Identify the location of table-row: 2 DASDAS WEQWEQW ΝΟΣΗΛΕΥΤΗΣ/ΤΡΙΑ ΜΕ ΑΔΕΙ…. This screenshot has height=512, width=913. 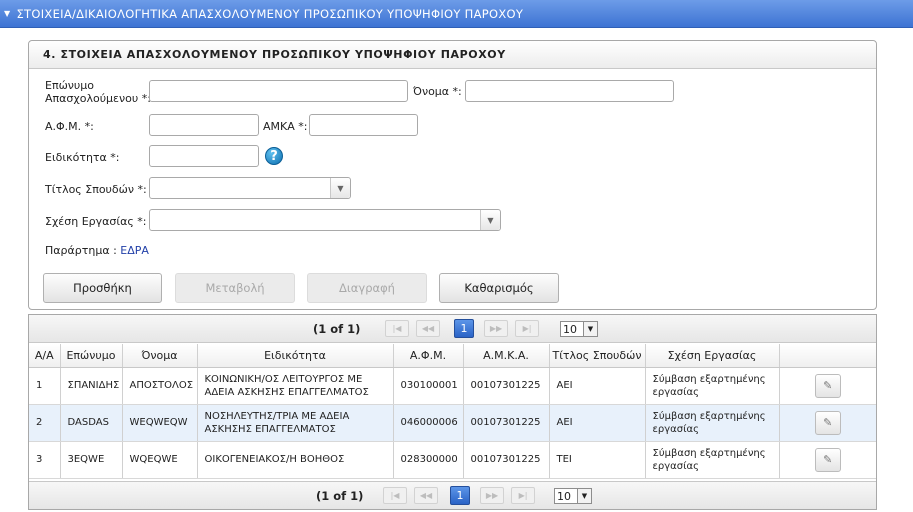
(452, 423).